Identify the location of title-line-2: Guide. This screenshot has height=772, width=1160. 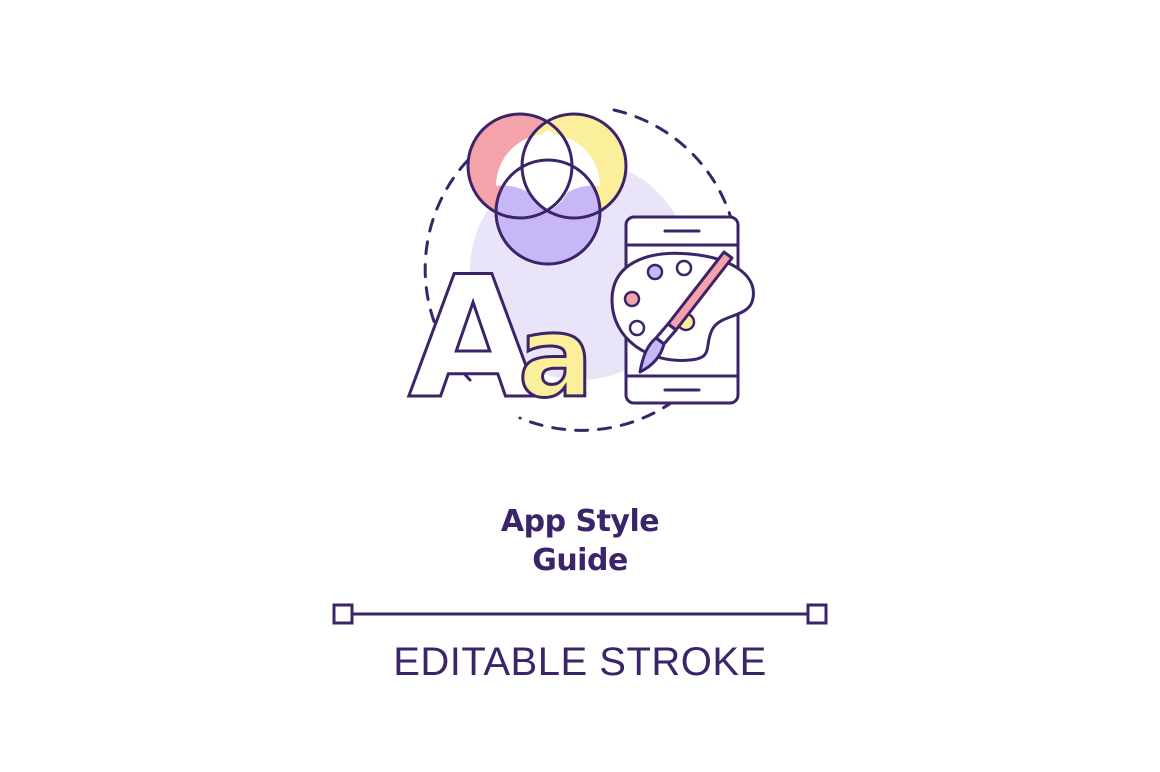
(580, 560).